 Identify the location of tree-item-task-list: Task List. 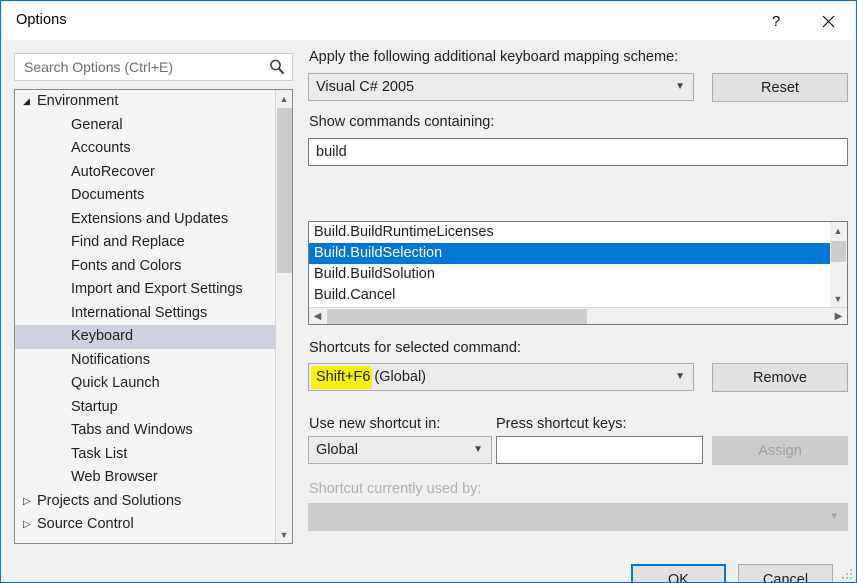
(153, 455).